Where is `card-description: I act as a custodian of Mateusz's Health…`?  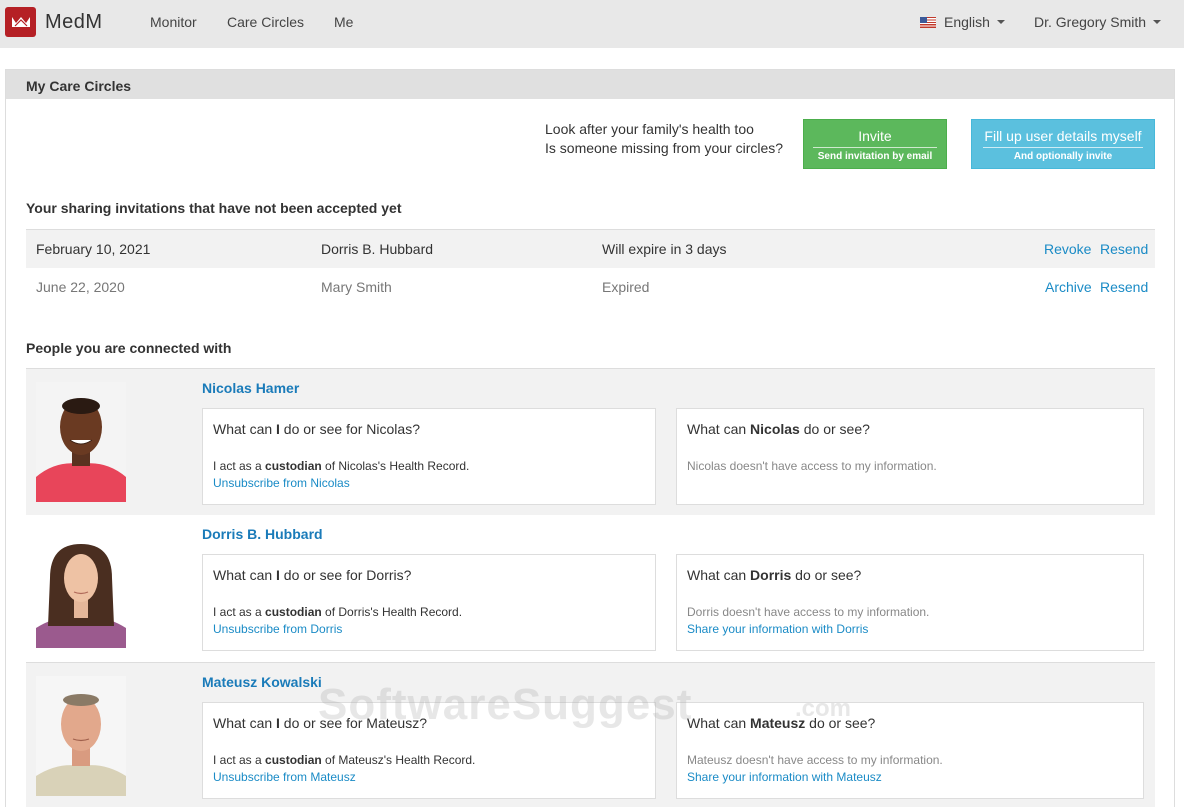 card-description: I act as a custodian of Mateusz's Health… is located at coordinates (344, 760).